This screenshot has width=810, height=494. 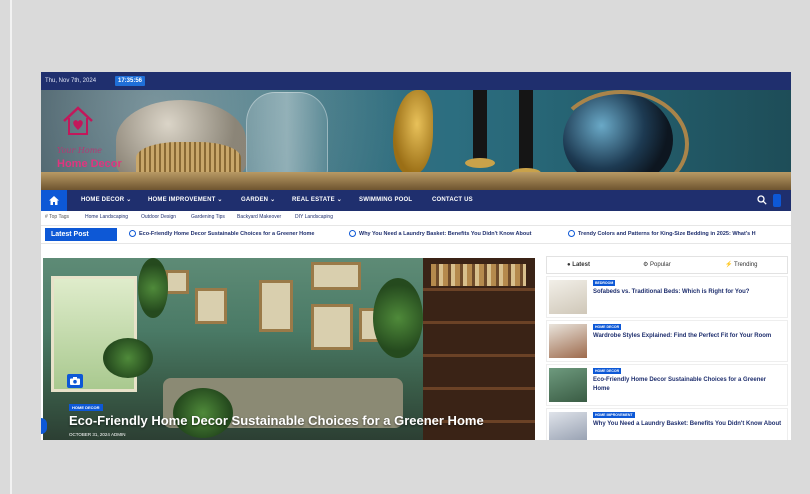 What do you see at coordinates (93, 139) in the screenshot?
I see `site-logo: Your Home Home Decor` at bounding box center [93, 139].